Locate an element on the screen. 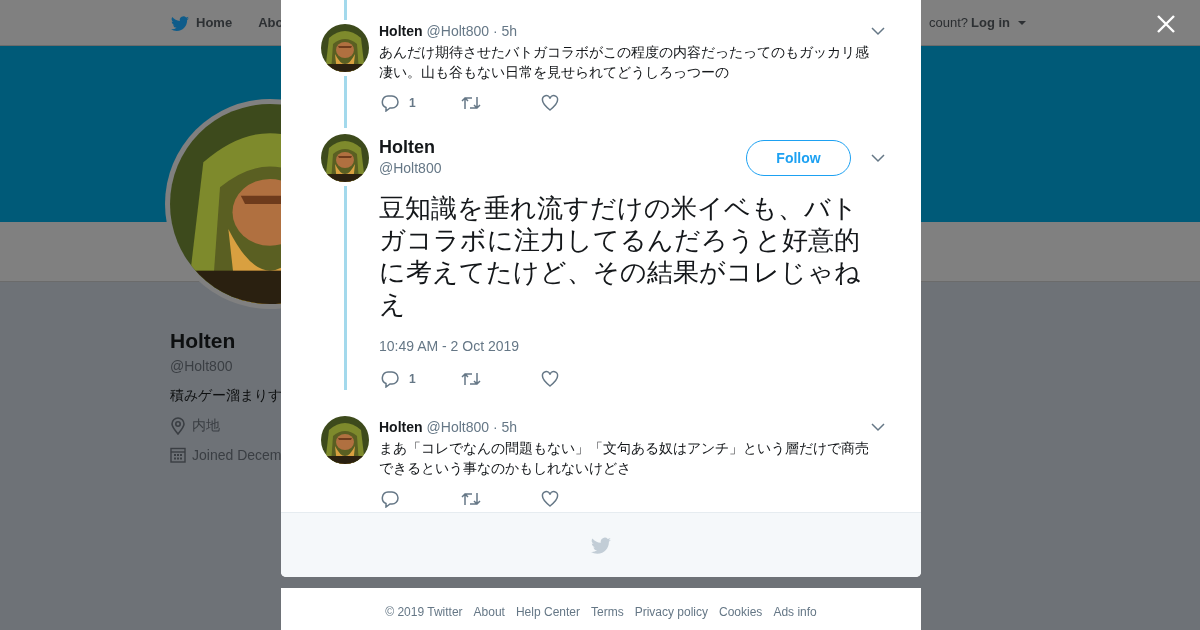 This screenshot has height=630, width=1200. tweet-text: まあ「コレでなんの問題もない」「文句ある奴はアンチ」という層だけで商売できるという事なのかもしれないけどさ is located at coordinates (624, 458).